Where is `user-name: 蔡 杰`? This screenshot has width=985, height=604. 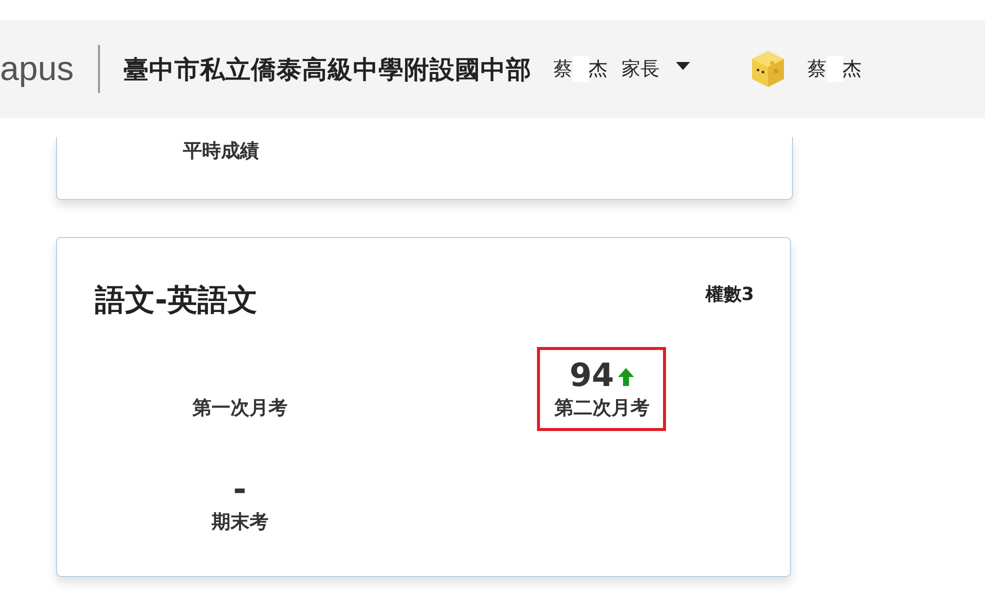 user-name: 蔡 杰 is located at coordinates (835, 69).